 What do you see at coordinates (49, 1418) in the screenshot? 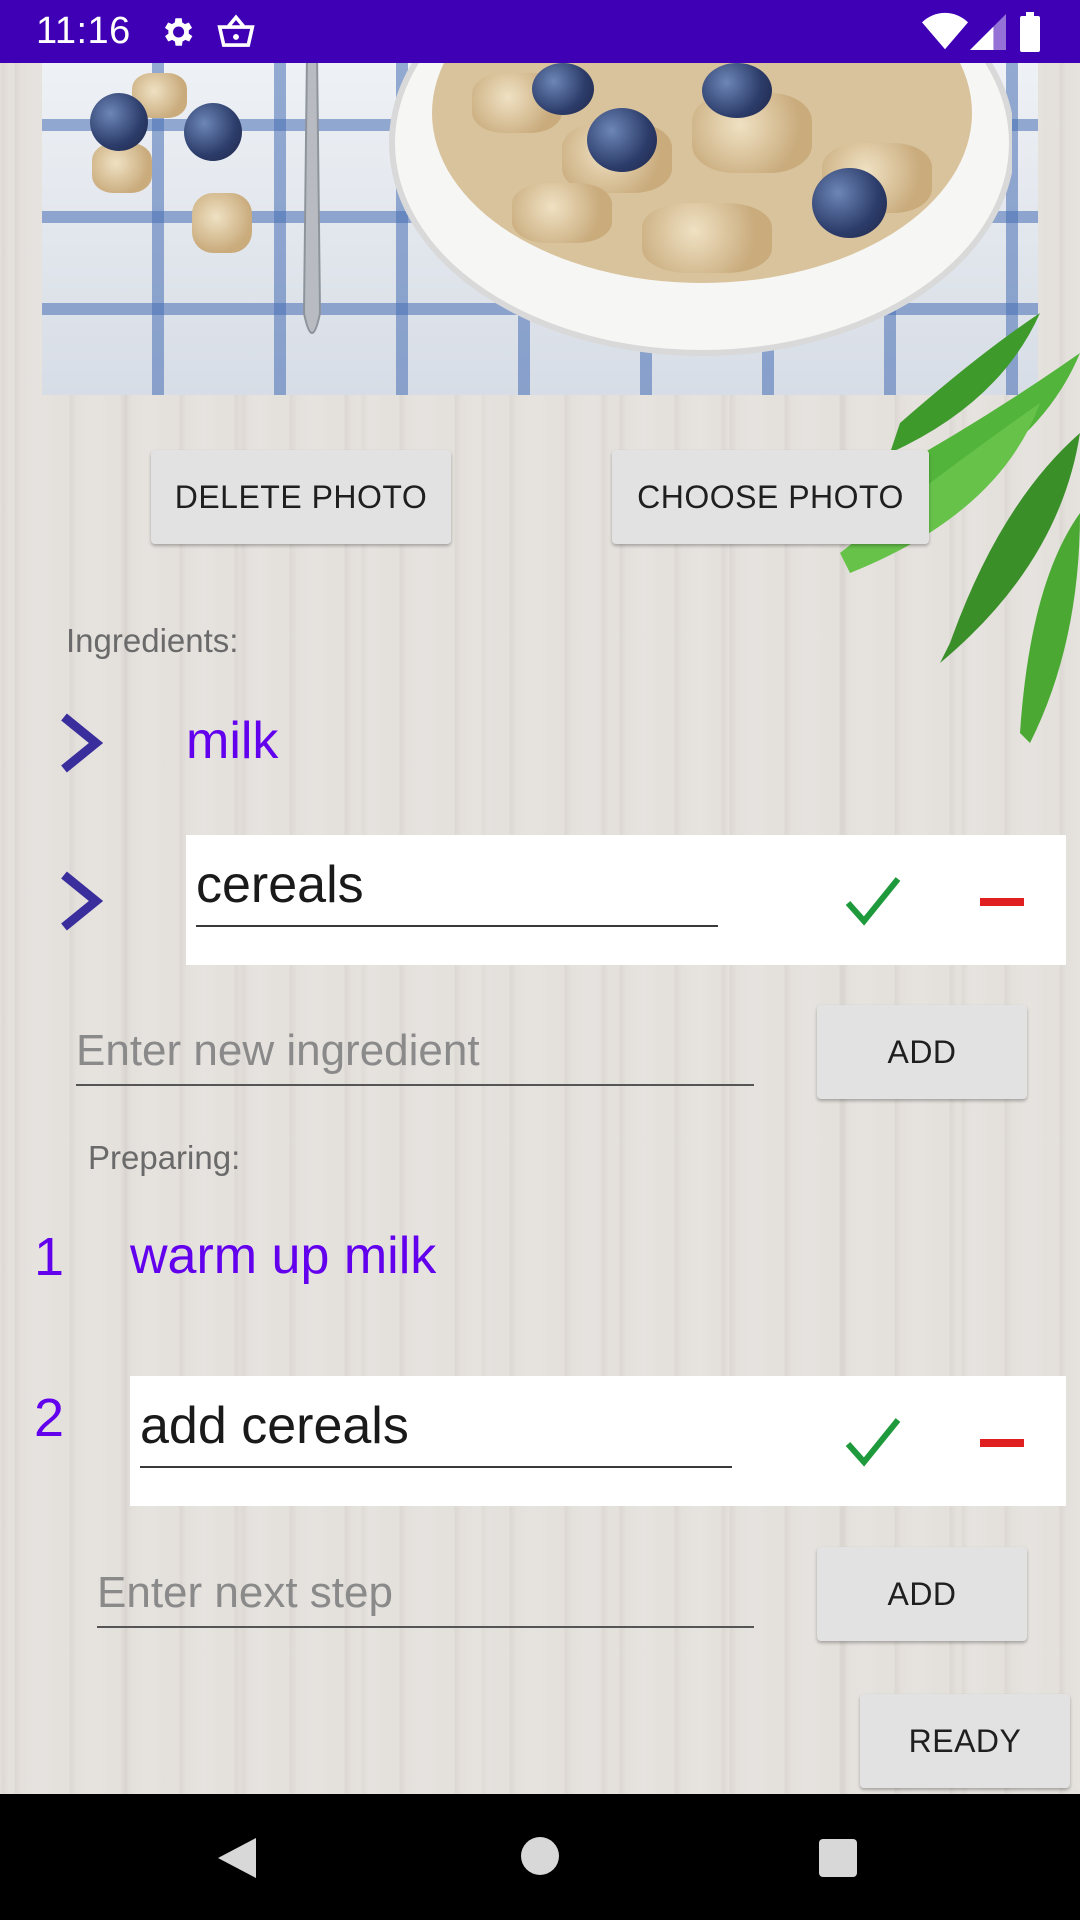
I see `step-number: 2` at bounding box center [49, 1418].